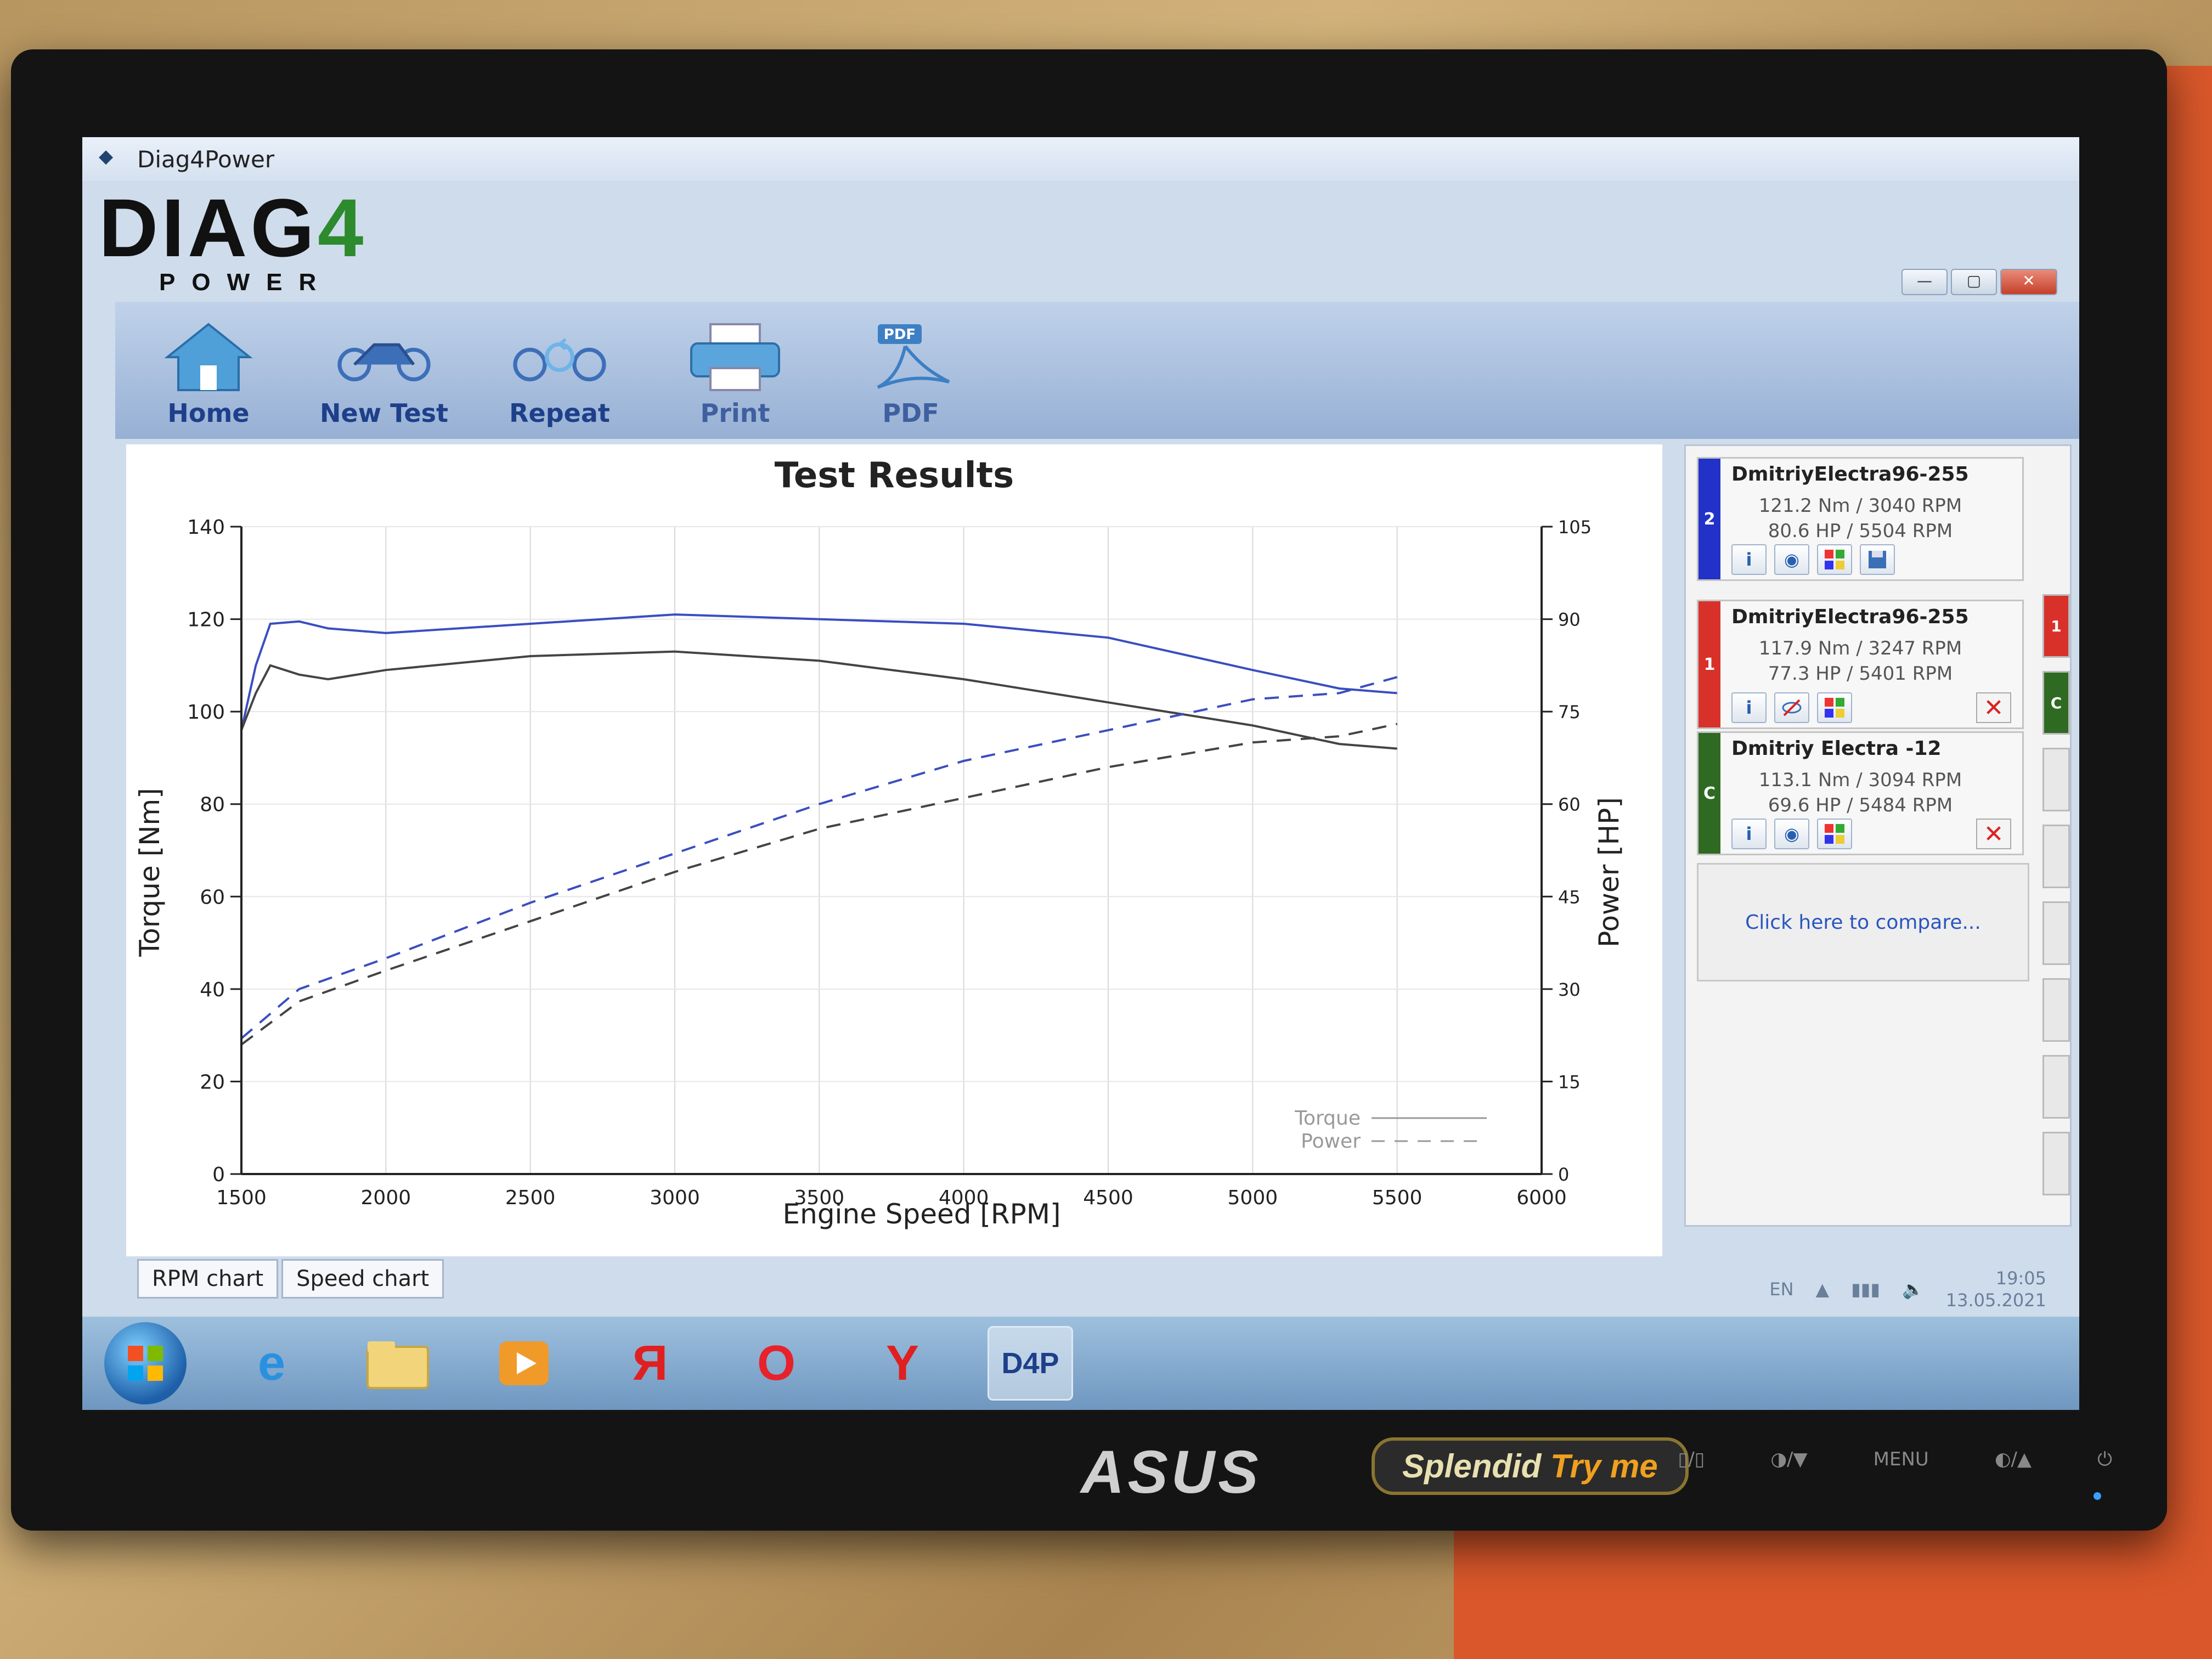 The height and width of the screenshot is (1659, 2212). What do you see at coordinates (208, 1279) in the screenshot?
I see `tab-rpm-chart: RPM chart` at bounding box center [208, 1279].